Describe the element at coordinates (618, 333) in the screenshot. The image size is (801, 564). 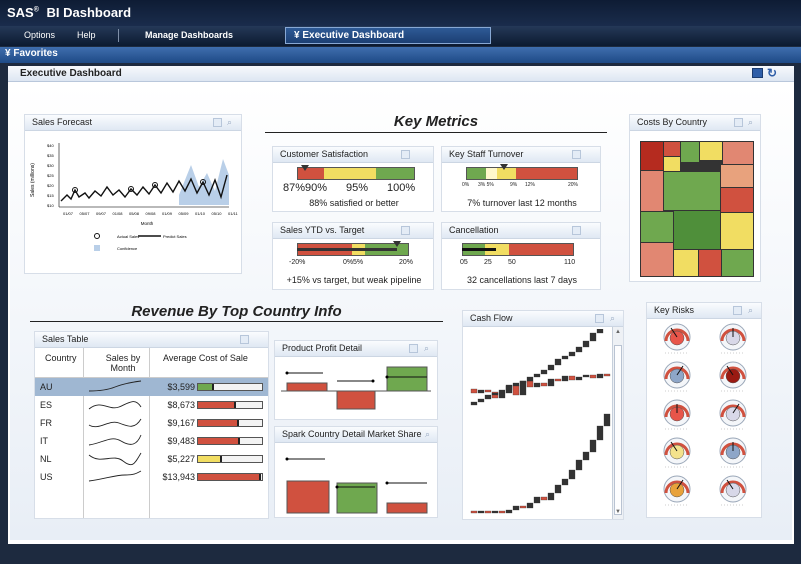
I see `scroll-up-icon: ▲` at that location.